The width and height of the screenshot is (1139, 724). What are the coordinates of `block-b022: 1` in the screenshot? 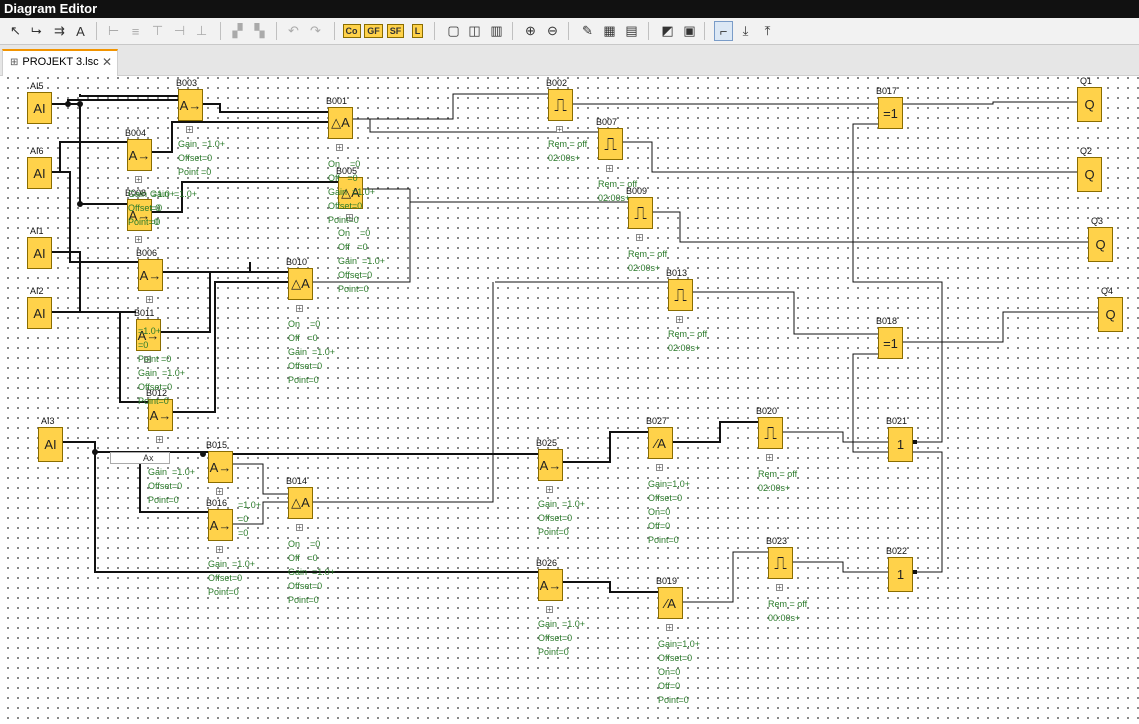 It's located at (900, 574).